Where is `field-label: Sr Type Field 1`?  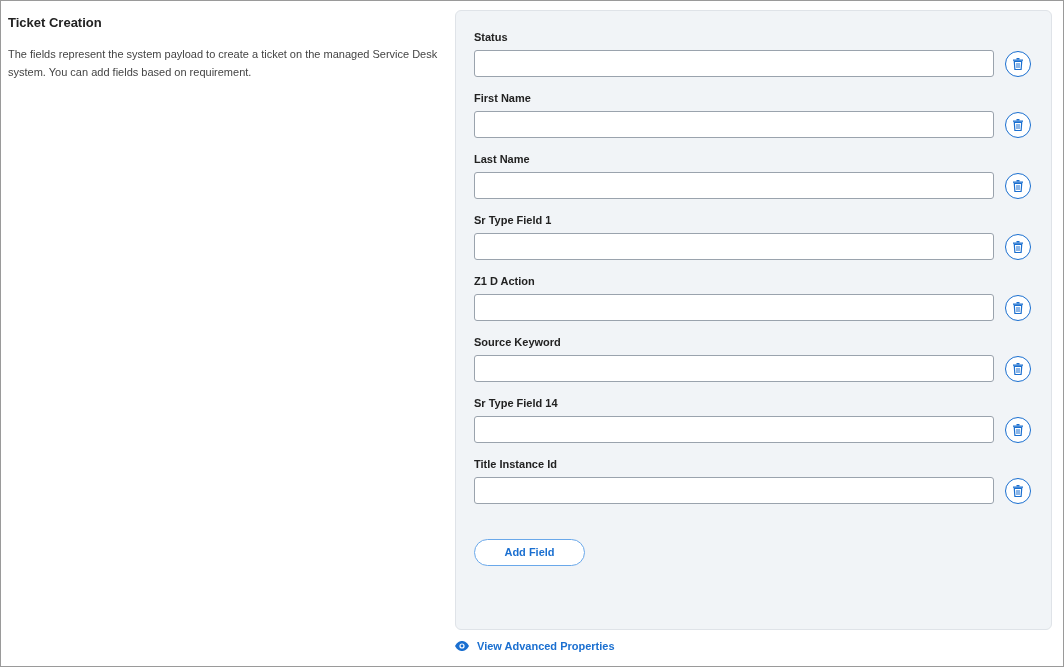 field-label: Sr Type Field 1 is located at coordinates (513, 219).